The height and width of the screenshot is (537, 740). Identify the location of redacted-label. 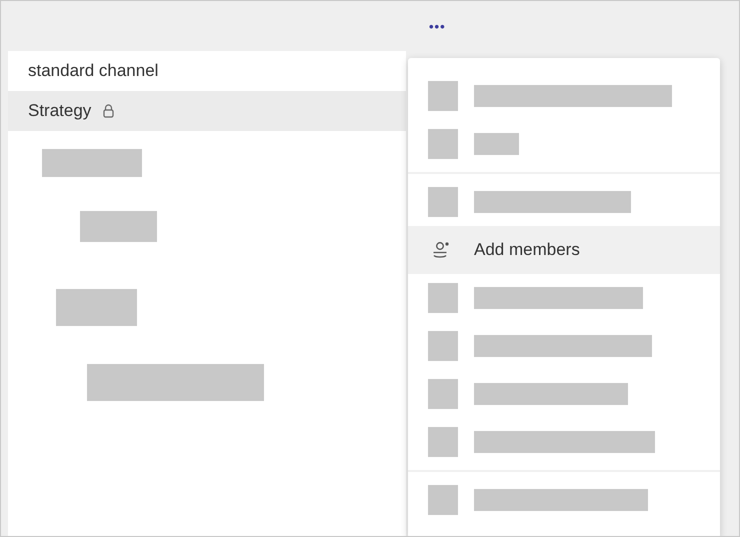
(496, 144).